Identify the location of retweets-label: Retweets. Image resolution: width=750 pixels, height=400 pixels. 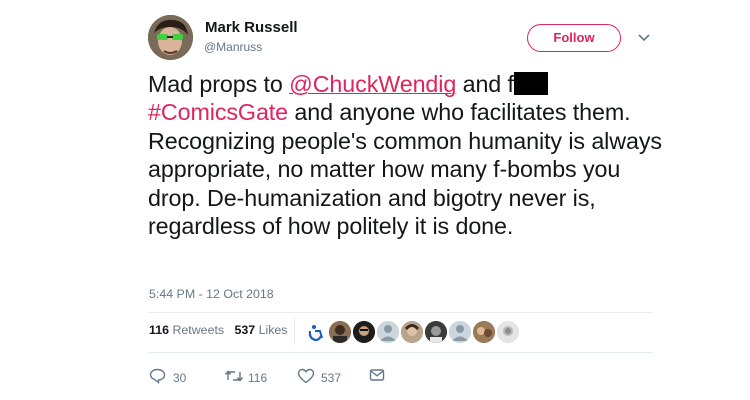
(198, 330).